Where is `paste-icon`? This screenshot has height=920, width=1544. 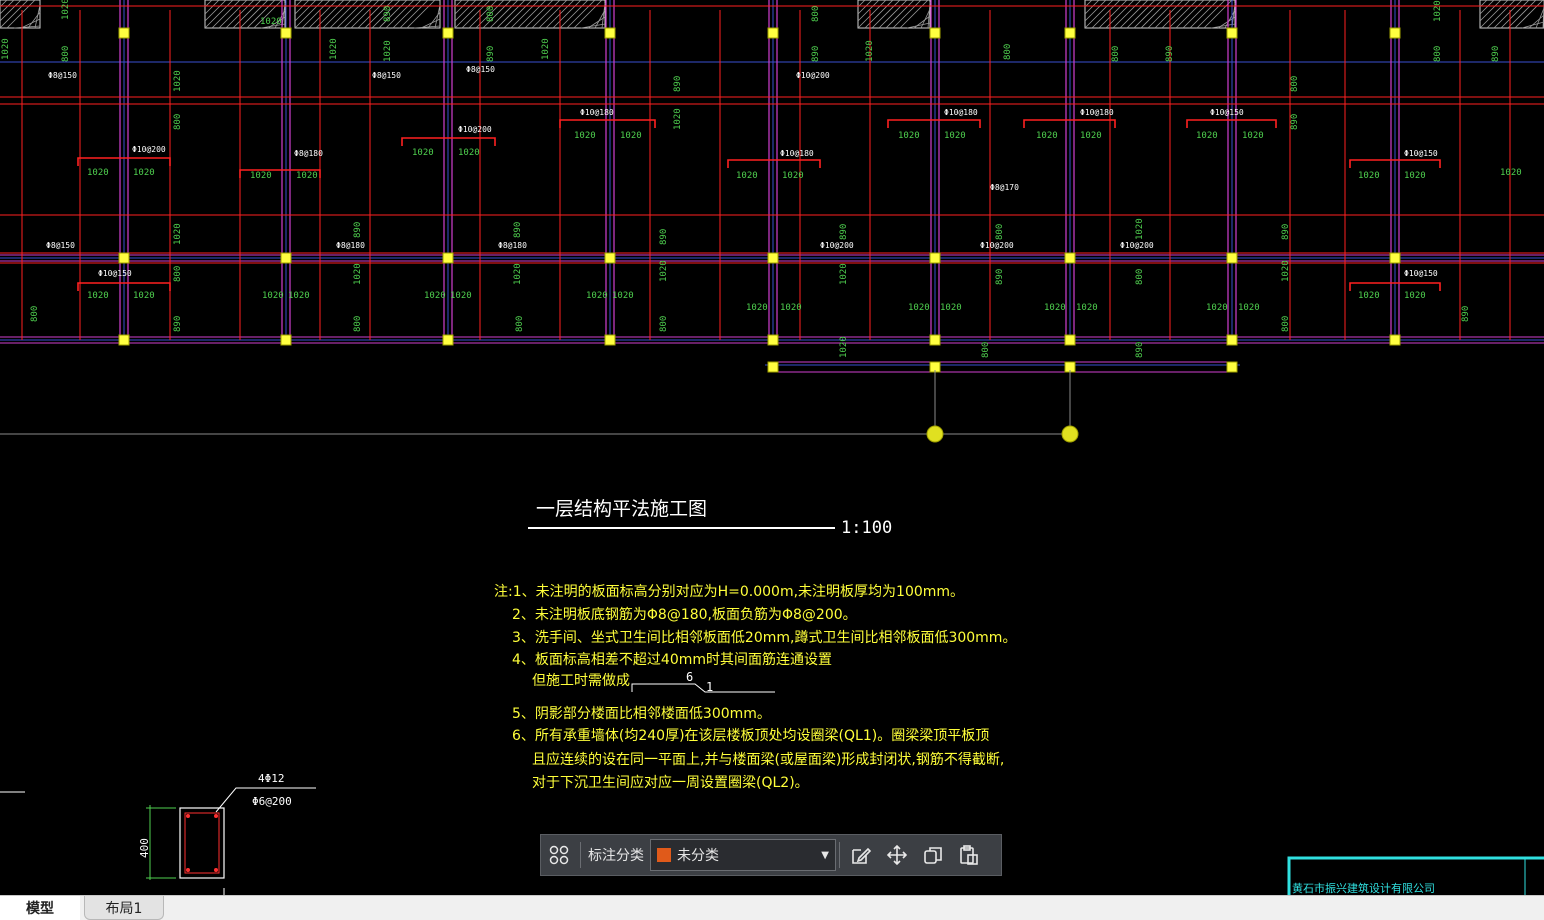 paste-icon is located at coordinates (969, 855).